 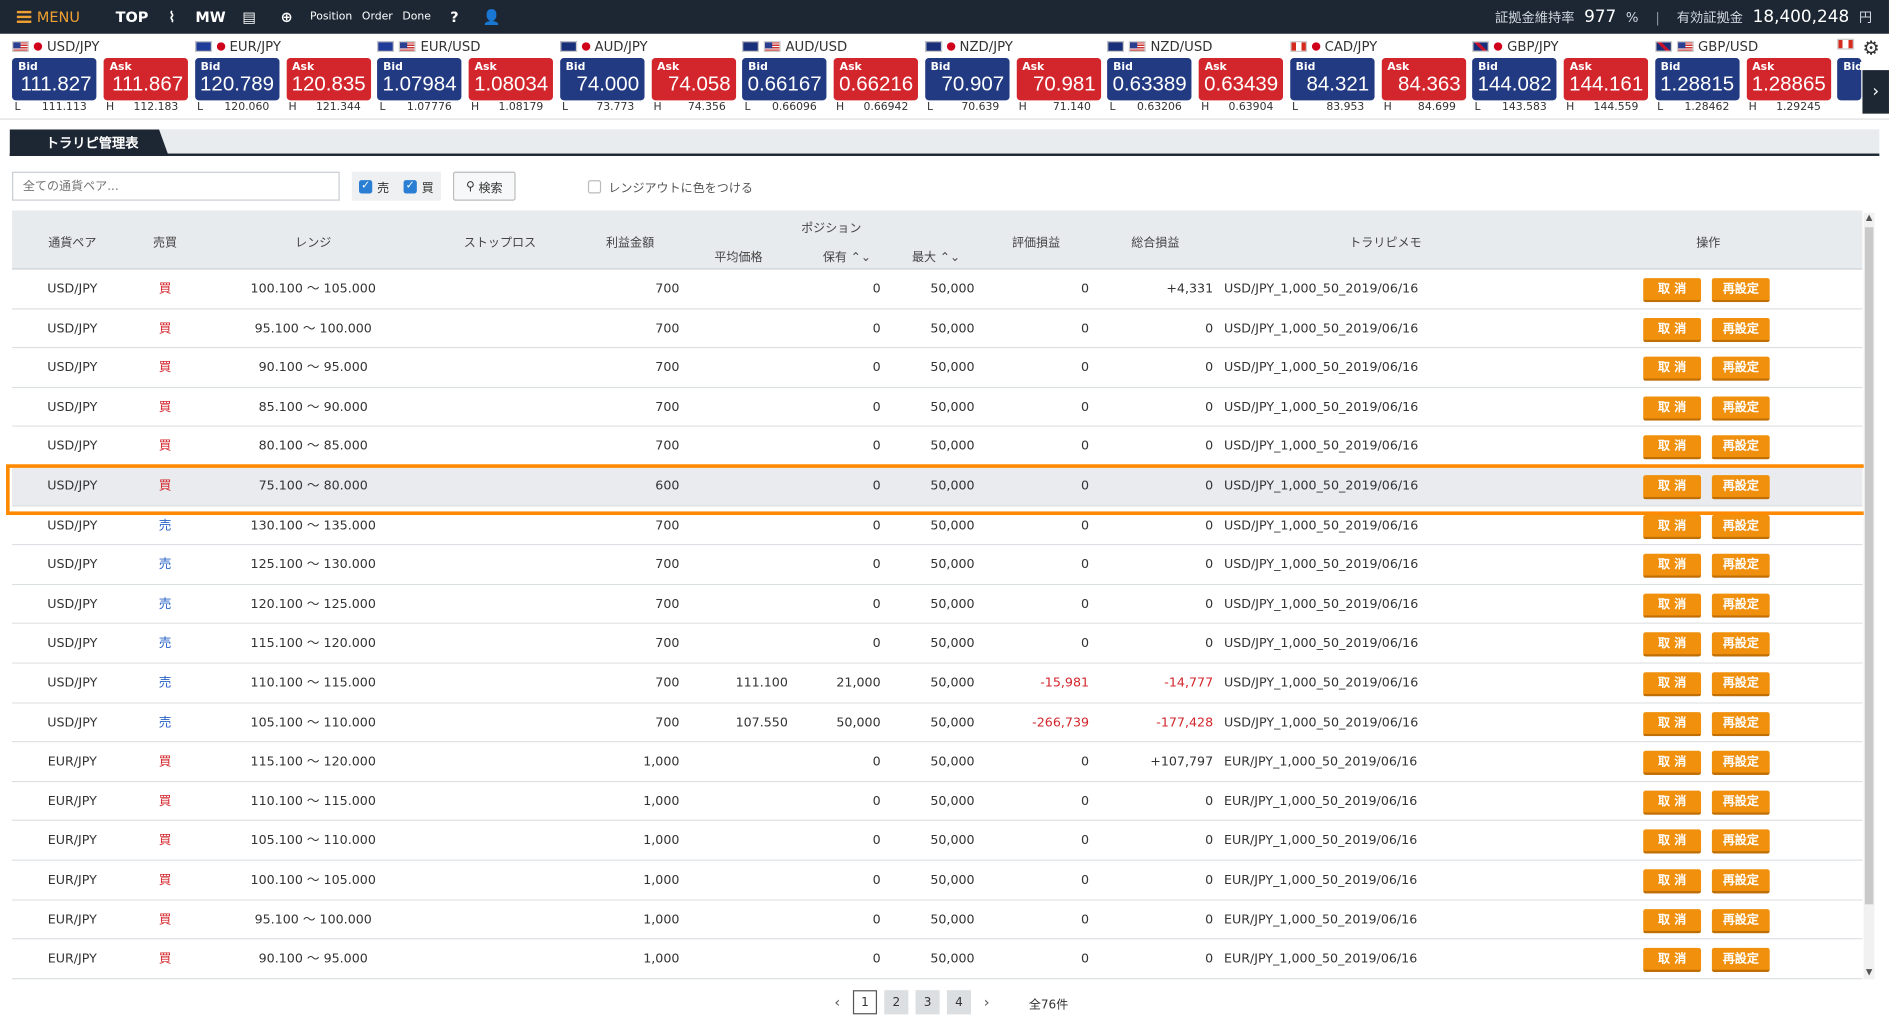 I want to click on tab-trap-repeat-table: トラリピ管理表, so click(x=89, y=142).